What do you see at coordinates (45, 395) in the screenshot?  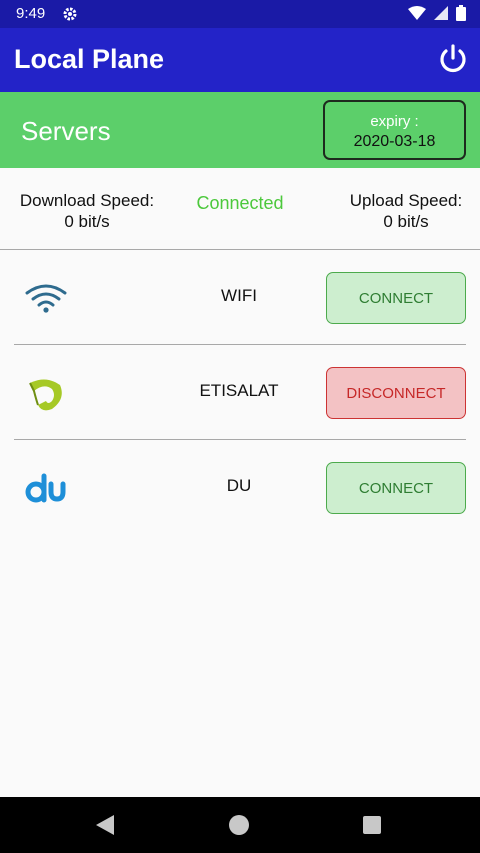 I see `etisalat-logo-icon` at bounding box center [45, 395].